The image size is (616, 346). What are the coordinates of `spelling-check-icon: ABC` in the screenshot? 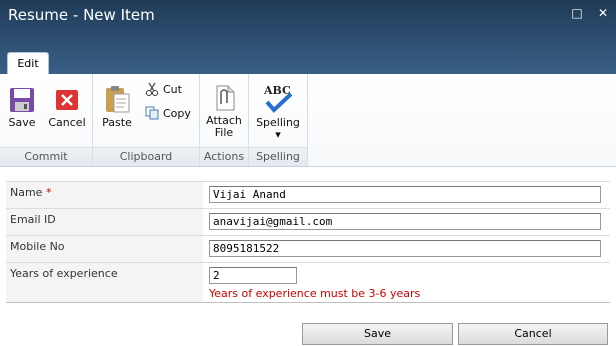 It's located at (278, 98).